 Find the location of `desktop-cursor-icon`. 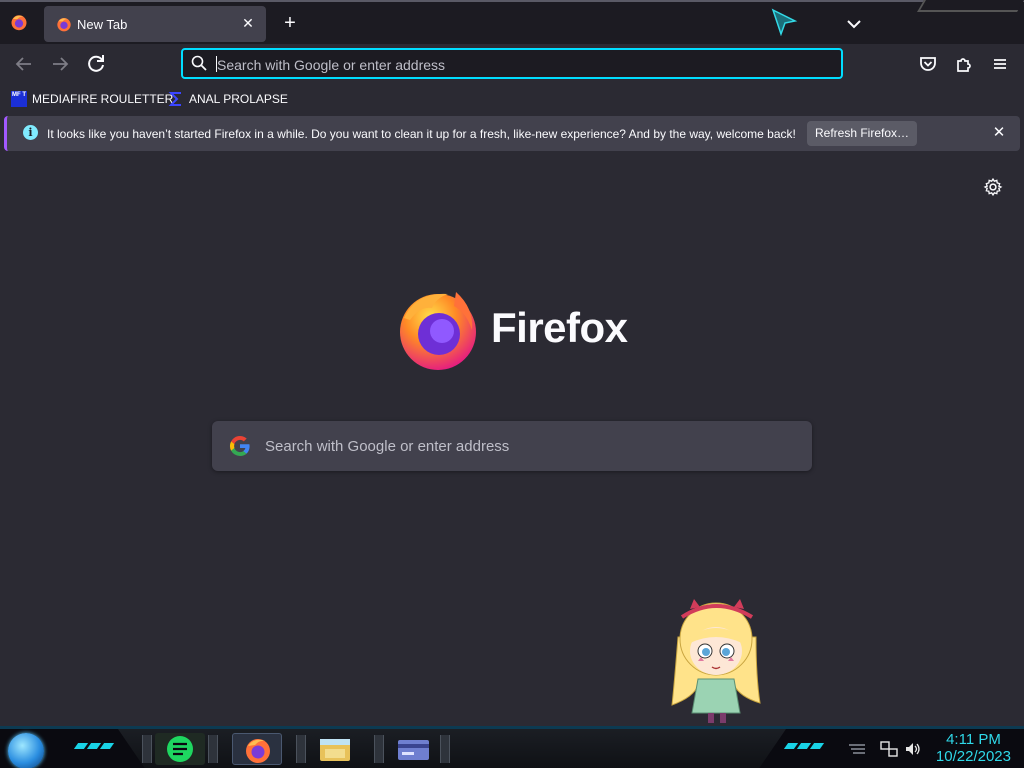

desktop-cursor-icon is located at coordinates (784, 22).